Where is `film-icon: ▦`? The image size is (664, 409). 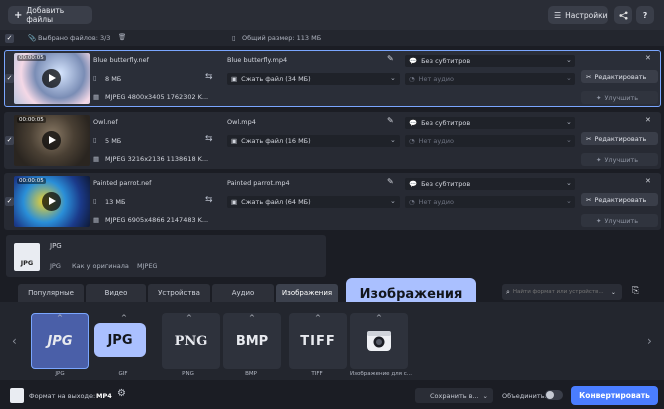
film-icon: ▦ is located at coordinates (96, 220).